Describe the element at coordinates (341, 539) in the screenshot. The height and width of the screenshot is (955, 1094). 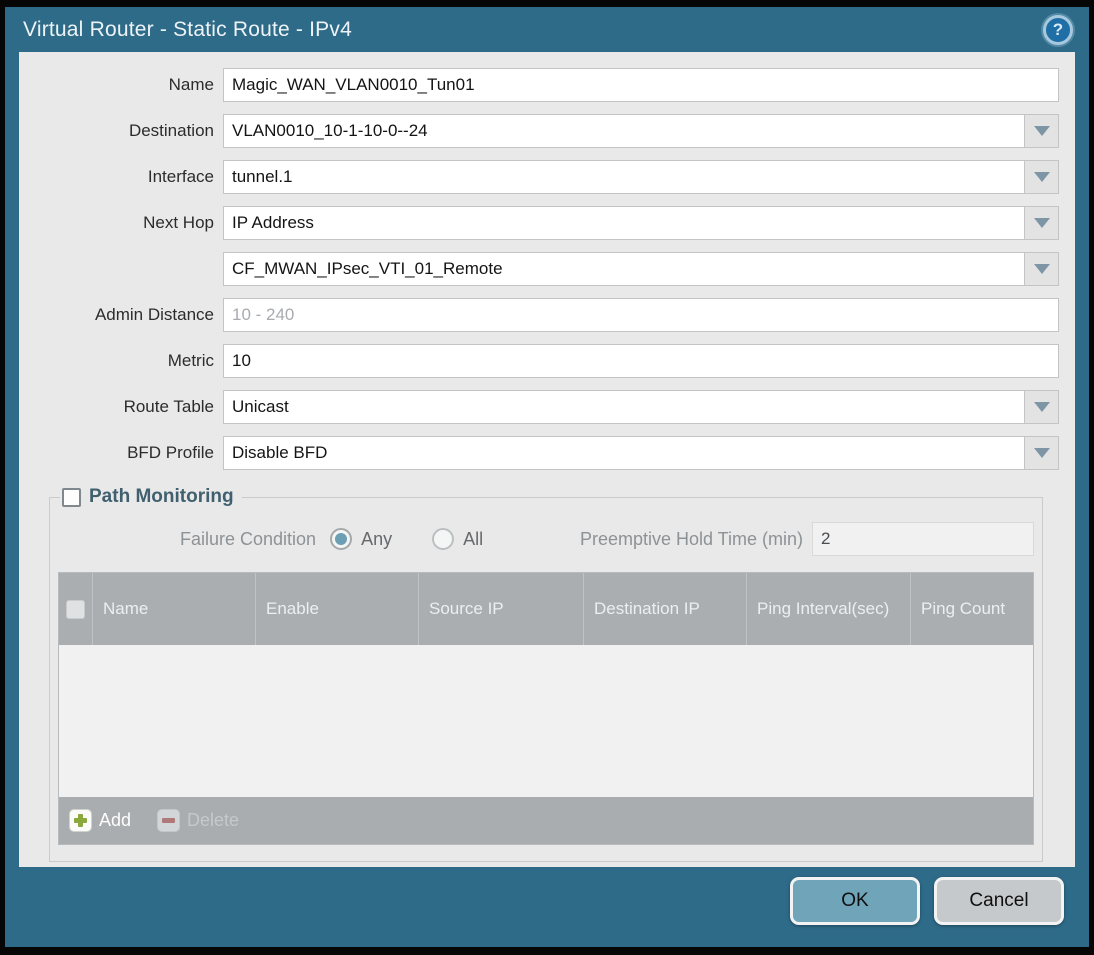
I see `failure-condition-any-radio` at that location.